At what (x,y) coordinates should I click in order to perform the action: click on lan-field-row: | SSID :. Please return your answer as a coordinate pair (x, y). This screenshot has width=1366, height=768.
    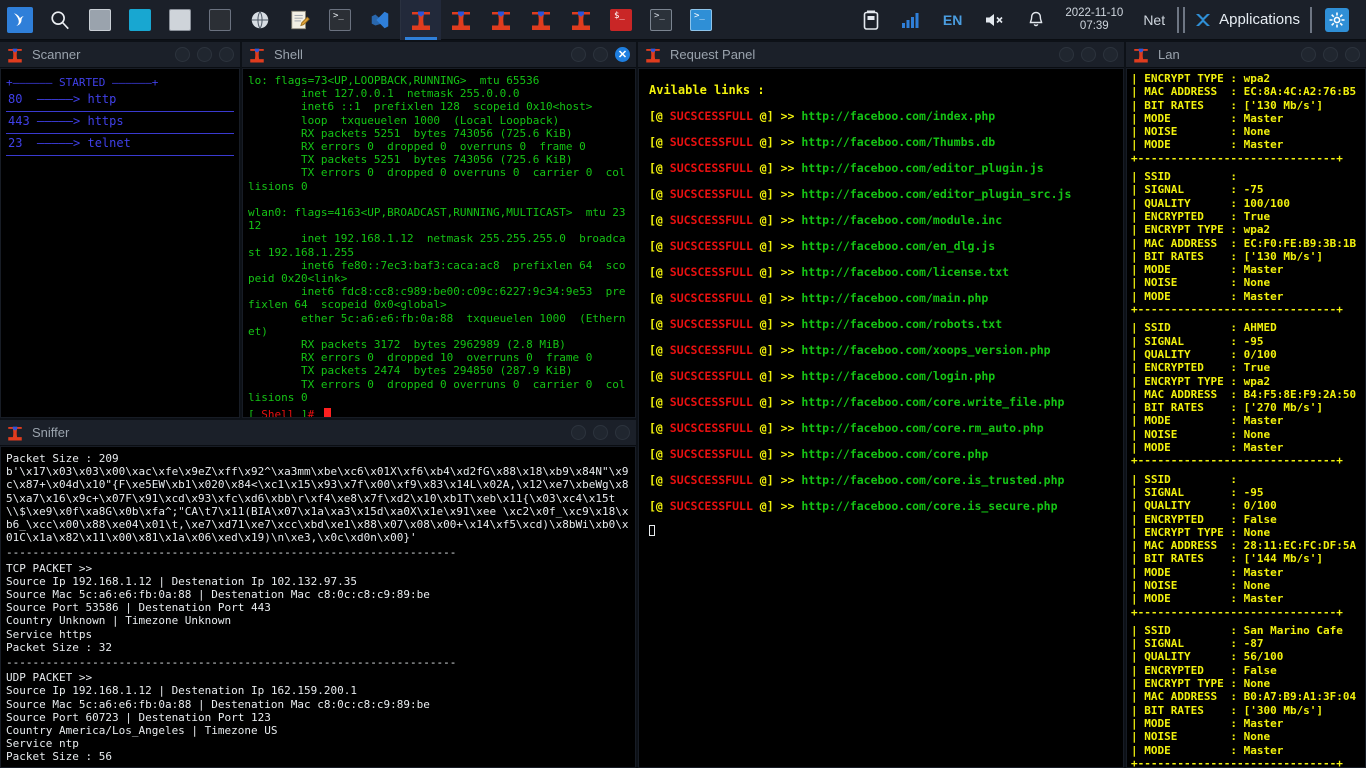
    Looking at the image, I should click on (1187, 177).